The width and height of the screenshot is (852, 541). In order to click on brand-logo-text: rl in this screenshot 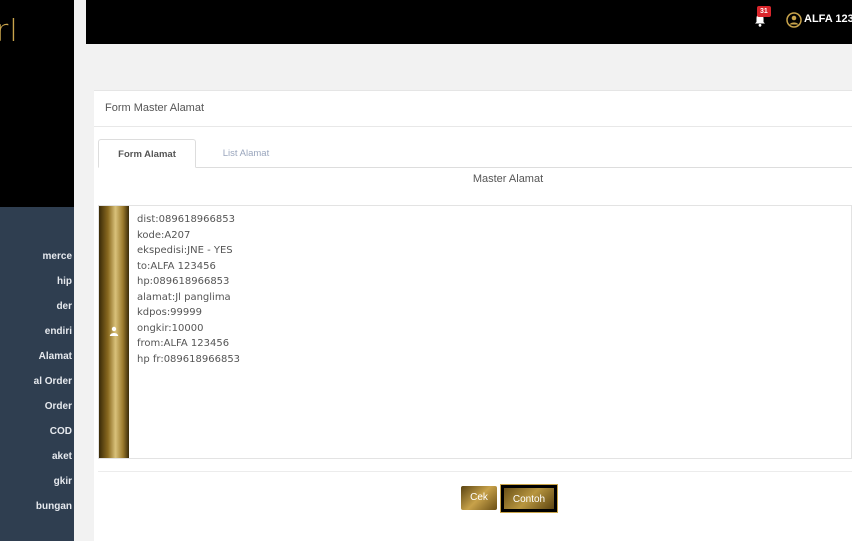, I will do `click(9, 31)`.